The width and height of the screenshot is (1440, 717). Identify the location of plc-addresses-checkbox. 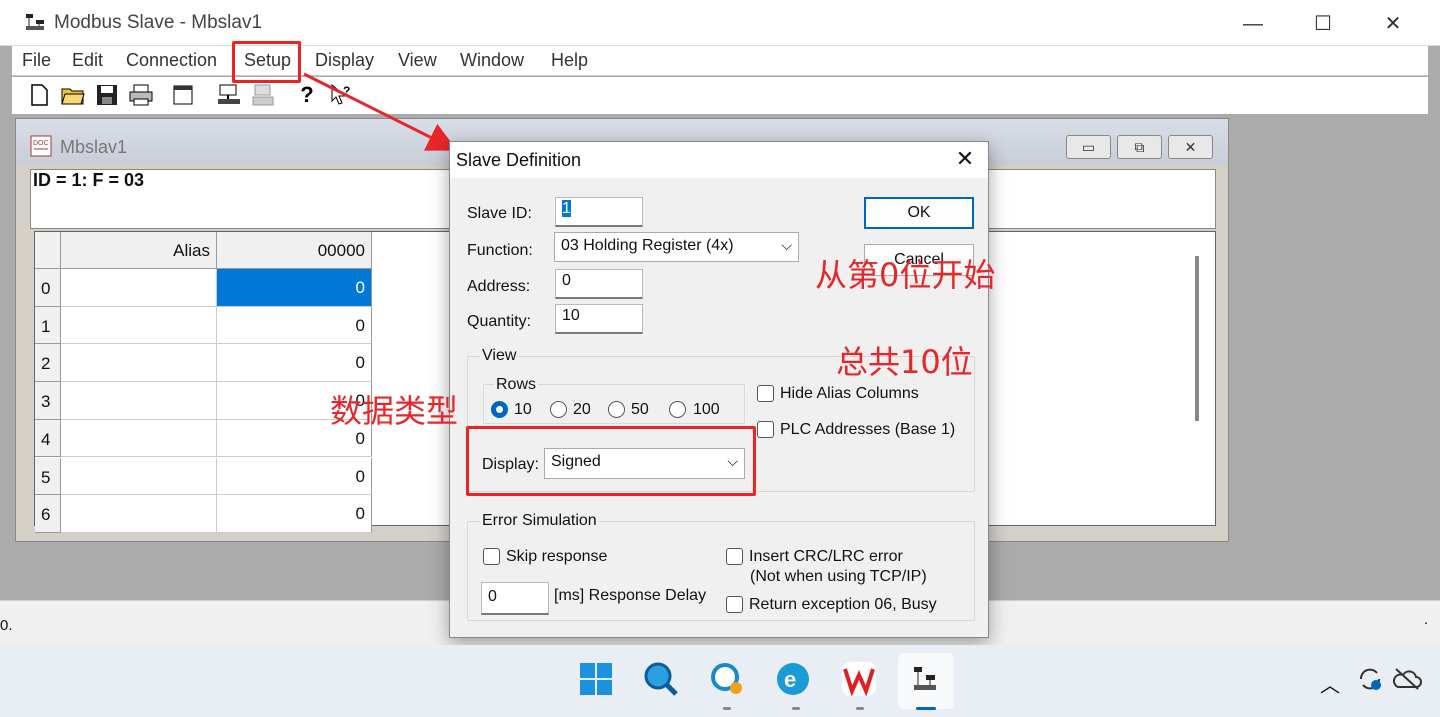
(765, 429).